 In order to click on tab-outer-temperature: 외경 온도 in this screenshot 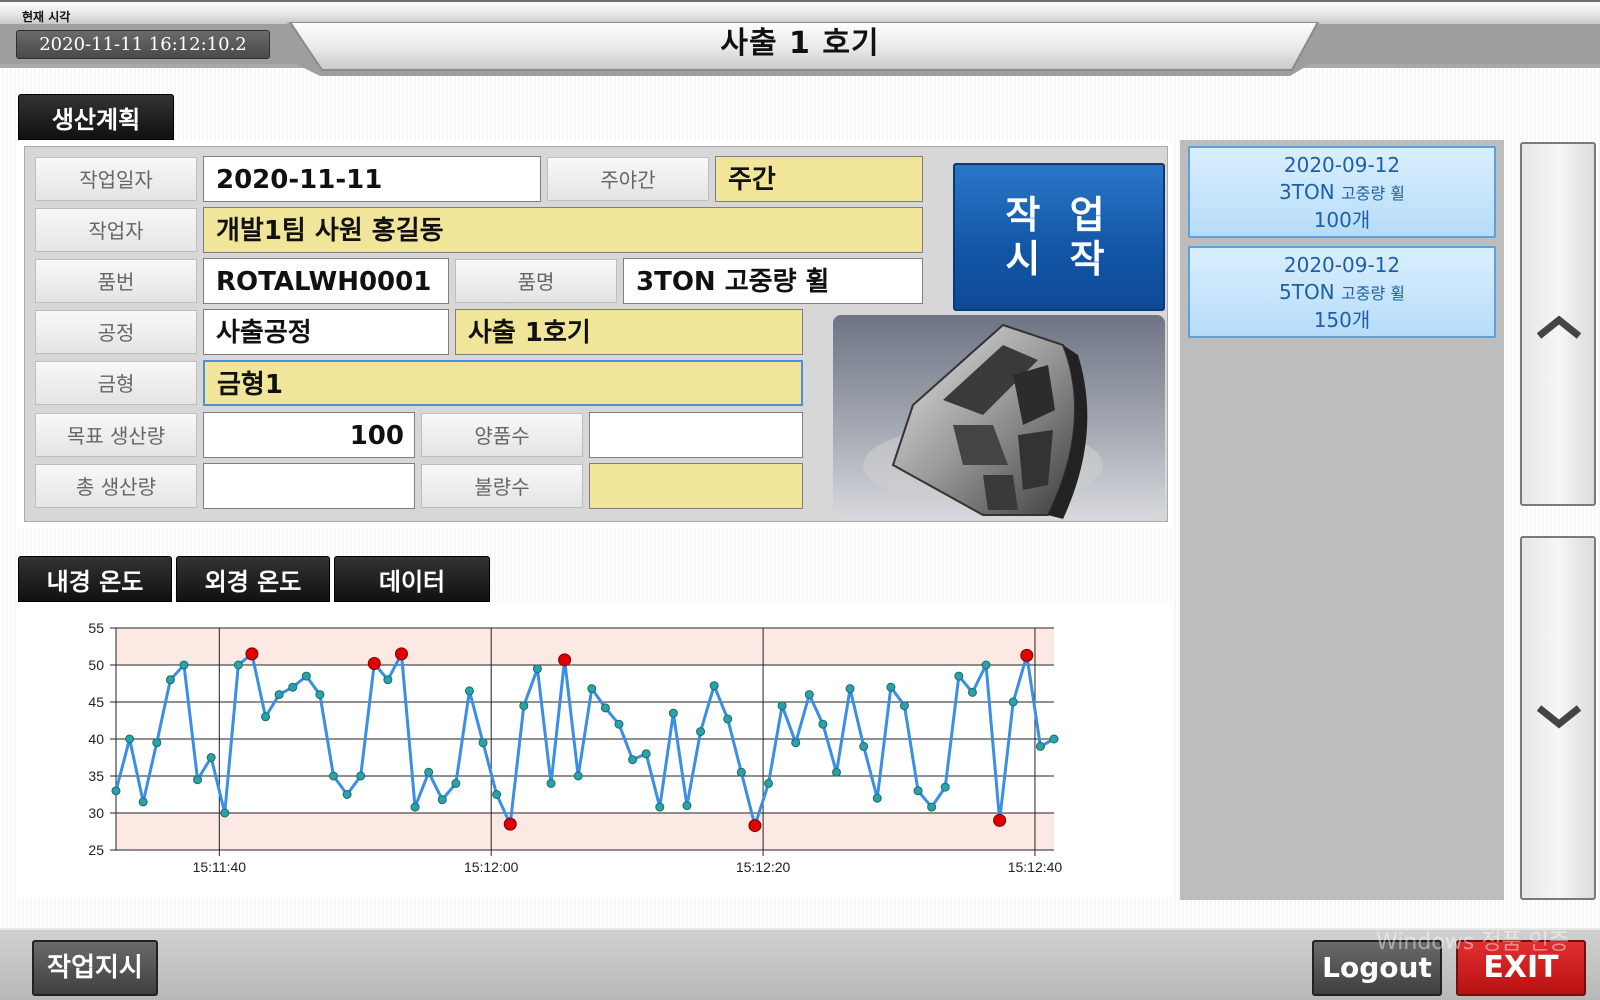, I will do `click(253, 579)`.